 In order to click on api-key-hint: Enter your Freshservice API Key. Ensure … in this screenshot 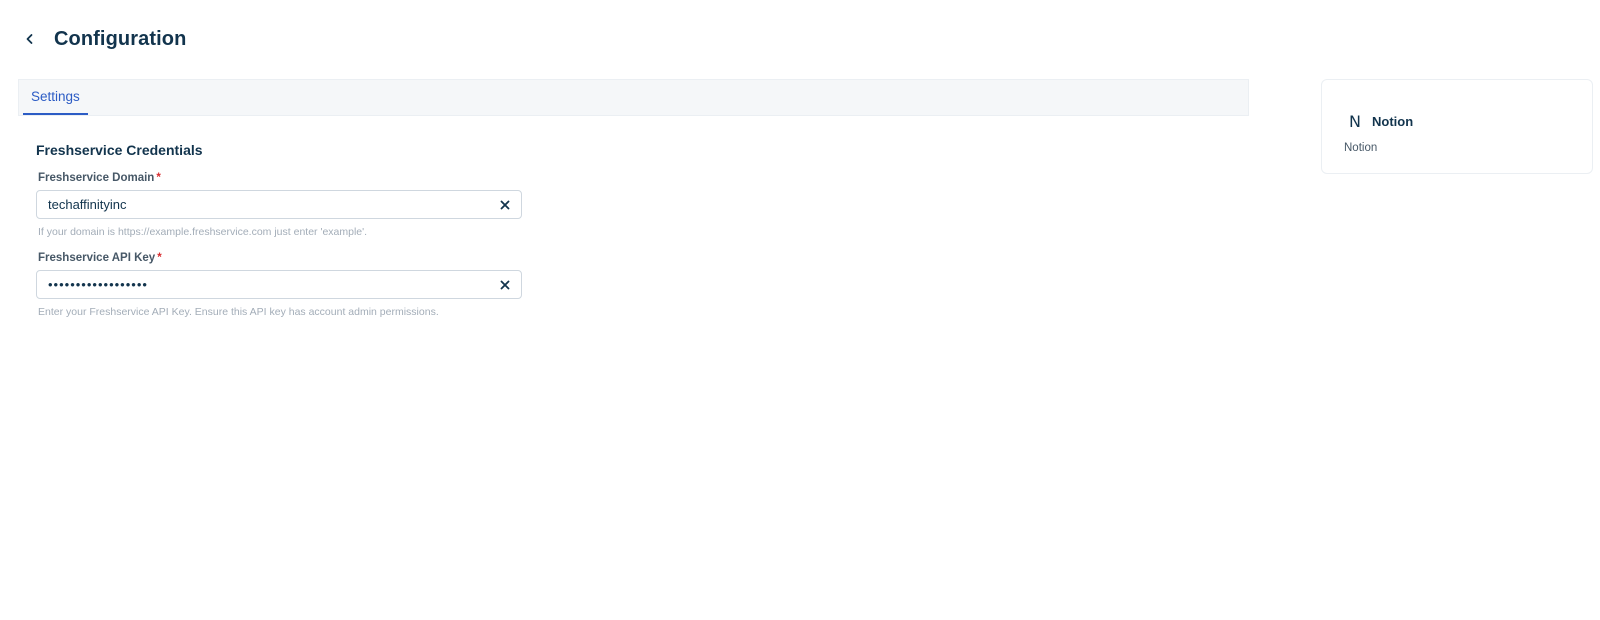, I will do `click(238, 312)`.